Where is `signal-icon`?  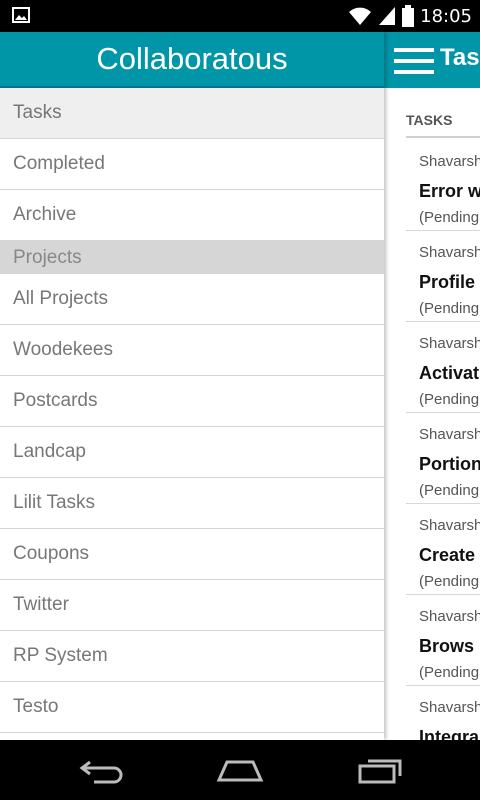 signal-icon is located at coordinates (387, 16).